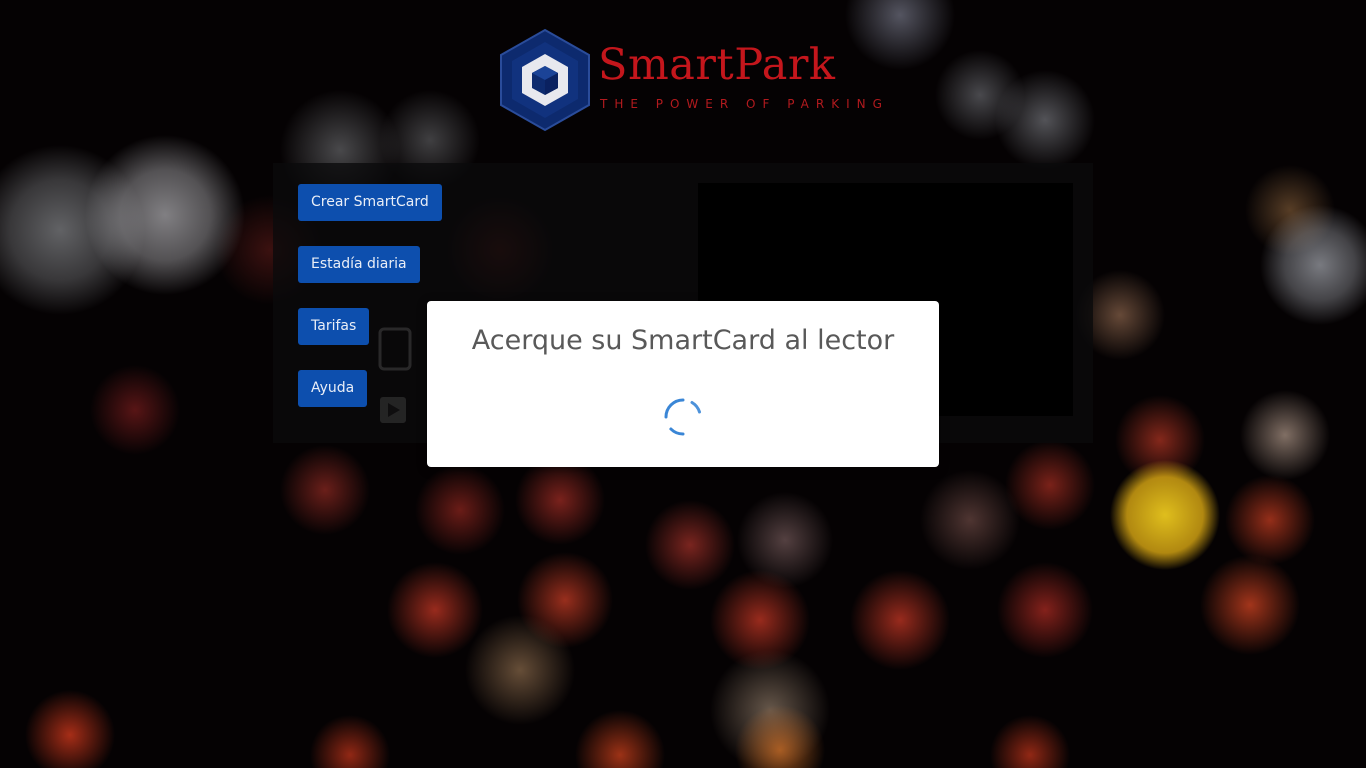  What do you see at coordinates (370, 202) in the screenshot?
I see `crear-smartcard-button: Crear SmartCard` at bounding box center [370, 202].